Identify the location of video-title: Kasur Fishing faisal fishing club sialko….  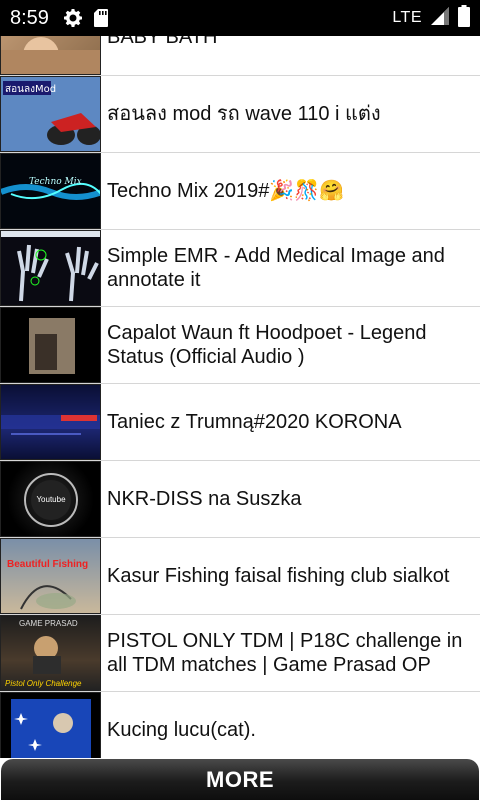
(278, 576).